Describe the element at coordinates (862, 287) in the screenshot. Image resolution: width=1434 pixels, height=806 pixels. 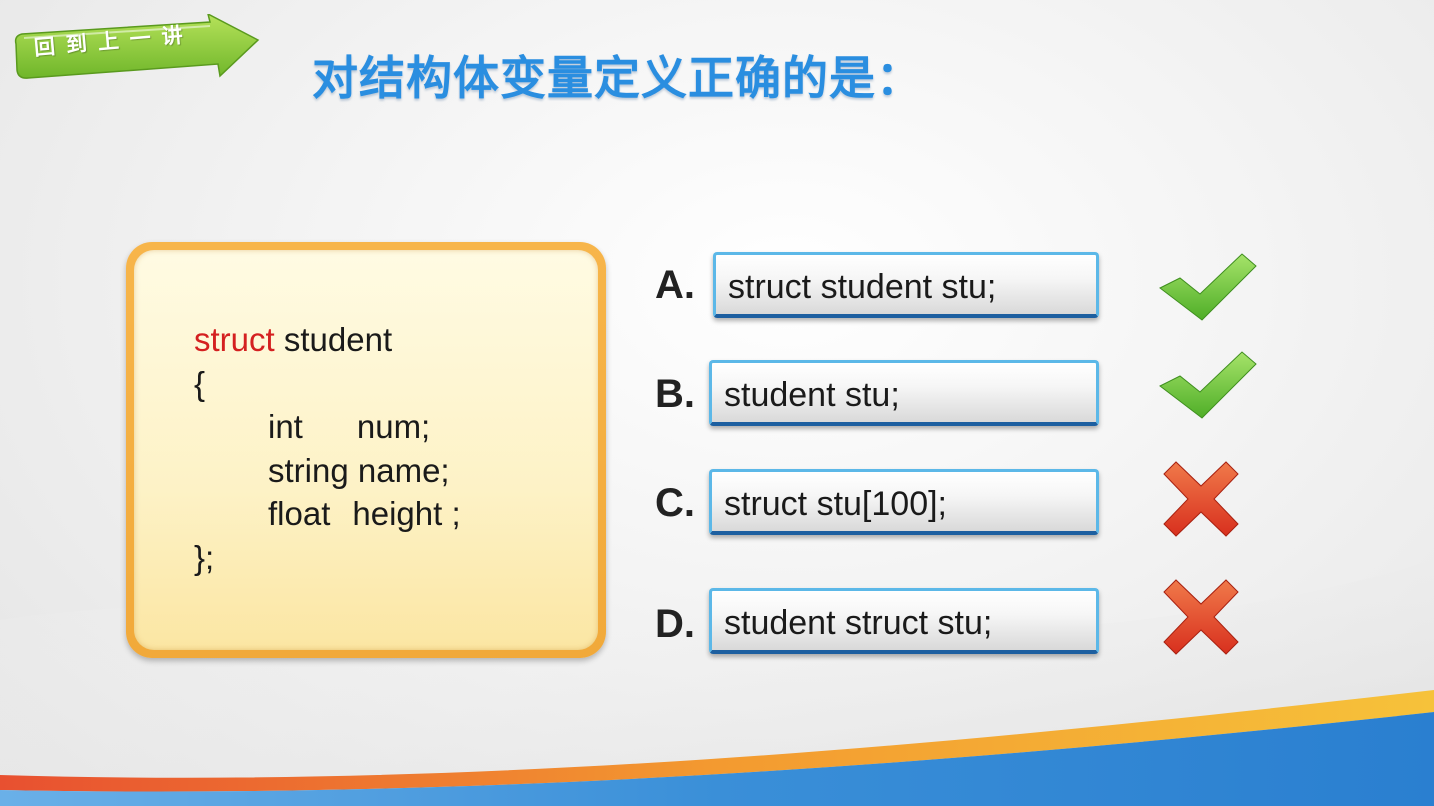
I see `option-a-text: struct student stu;` at that location.